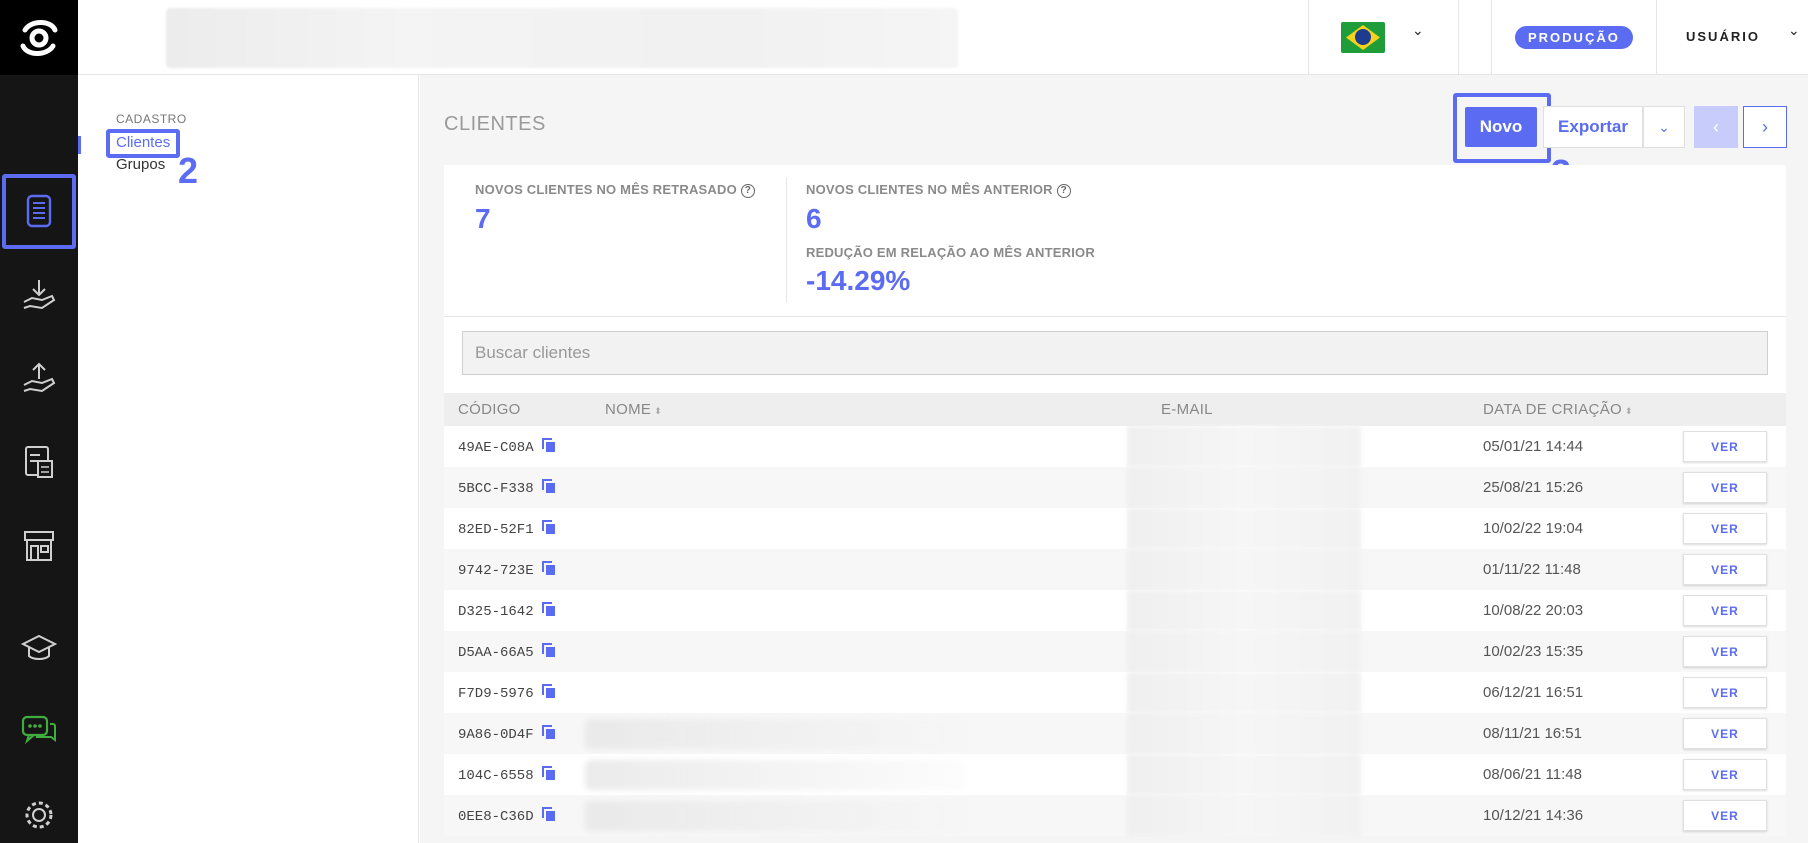 The height and width of the screenshot is (843, 1808). Describe the element at coordinates (786, 240) in the screenshot. I see `stats-divider` at that location.